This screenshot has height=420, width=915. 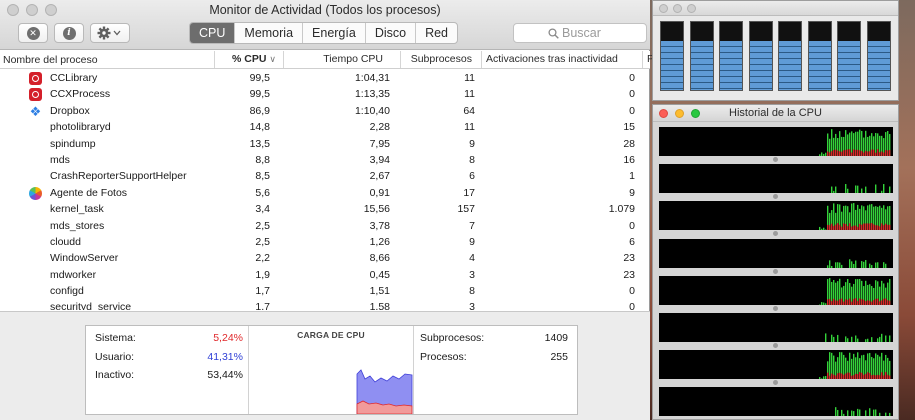 I want to click on cpu-load-chart, so click(x=384, y=391).